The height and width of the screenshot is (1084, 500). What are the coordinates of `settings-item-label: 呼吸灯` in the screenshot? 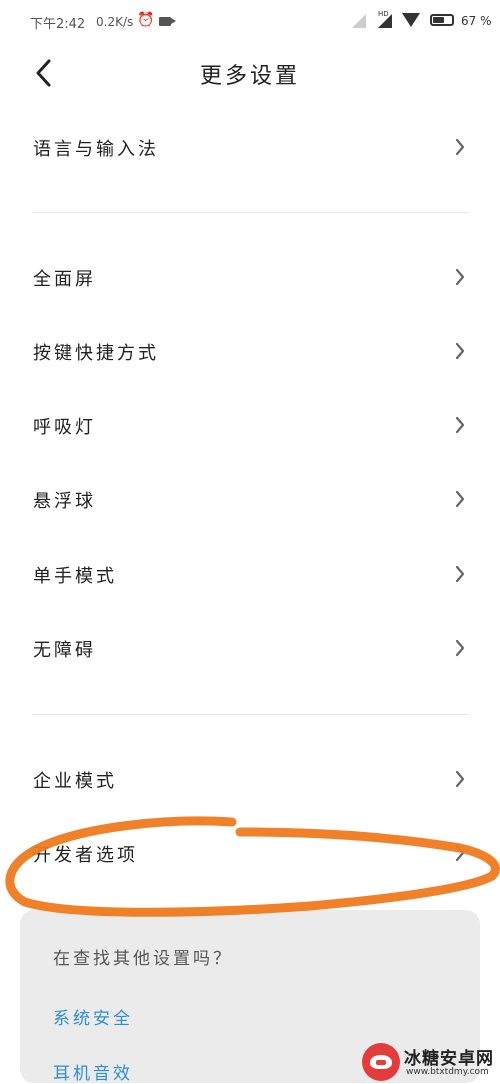 It's located at (64, 427).